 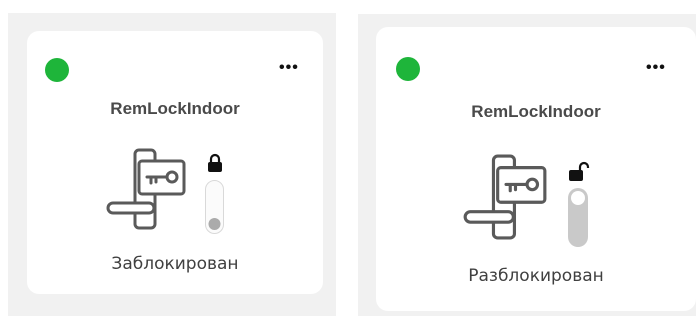 I want to click on lock-state-label: Заблокирован, so click(x=175, y=264).